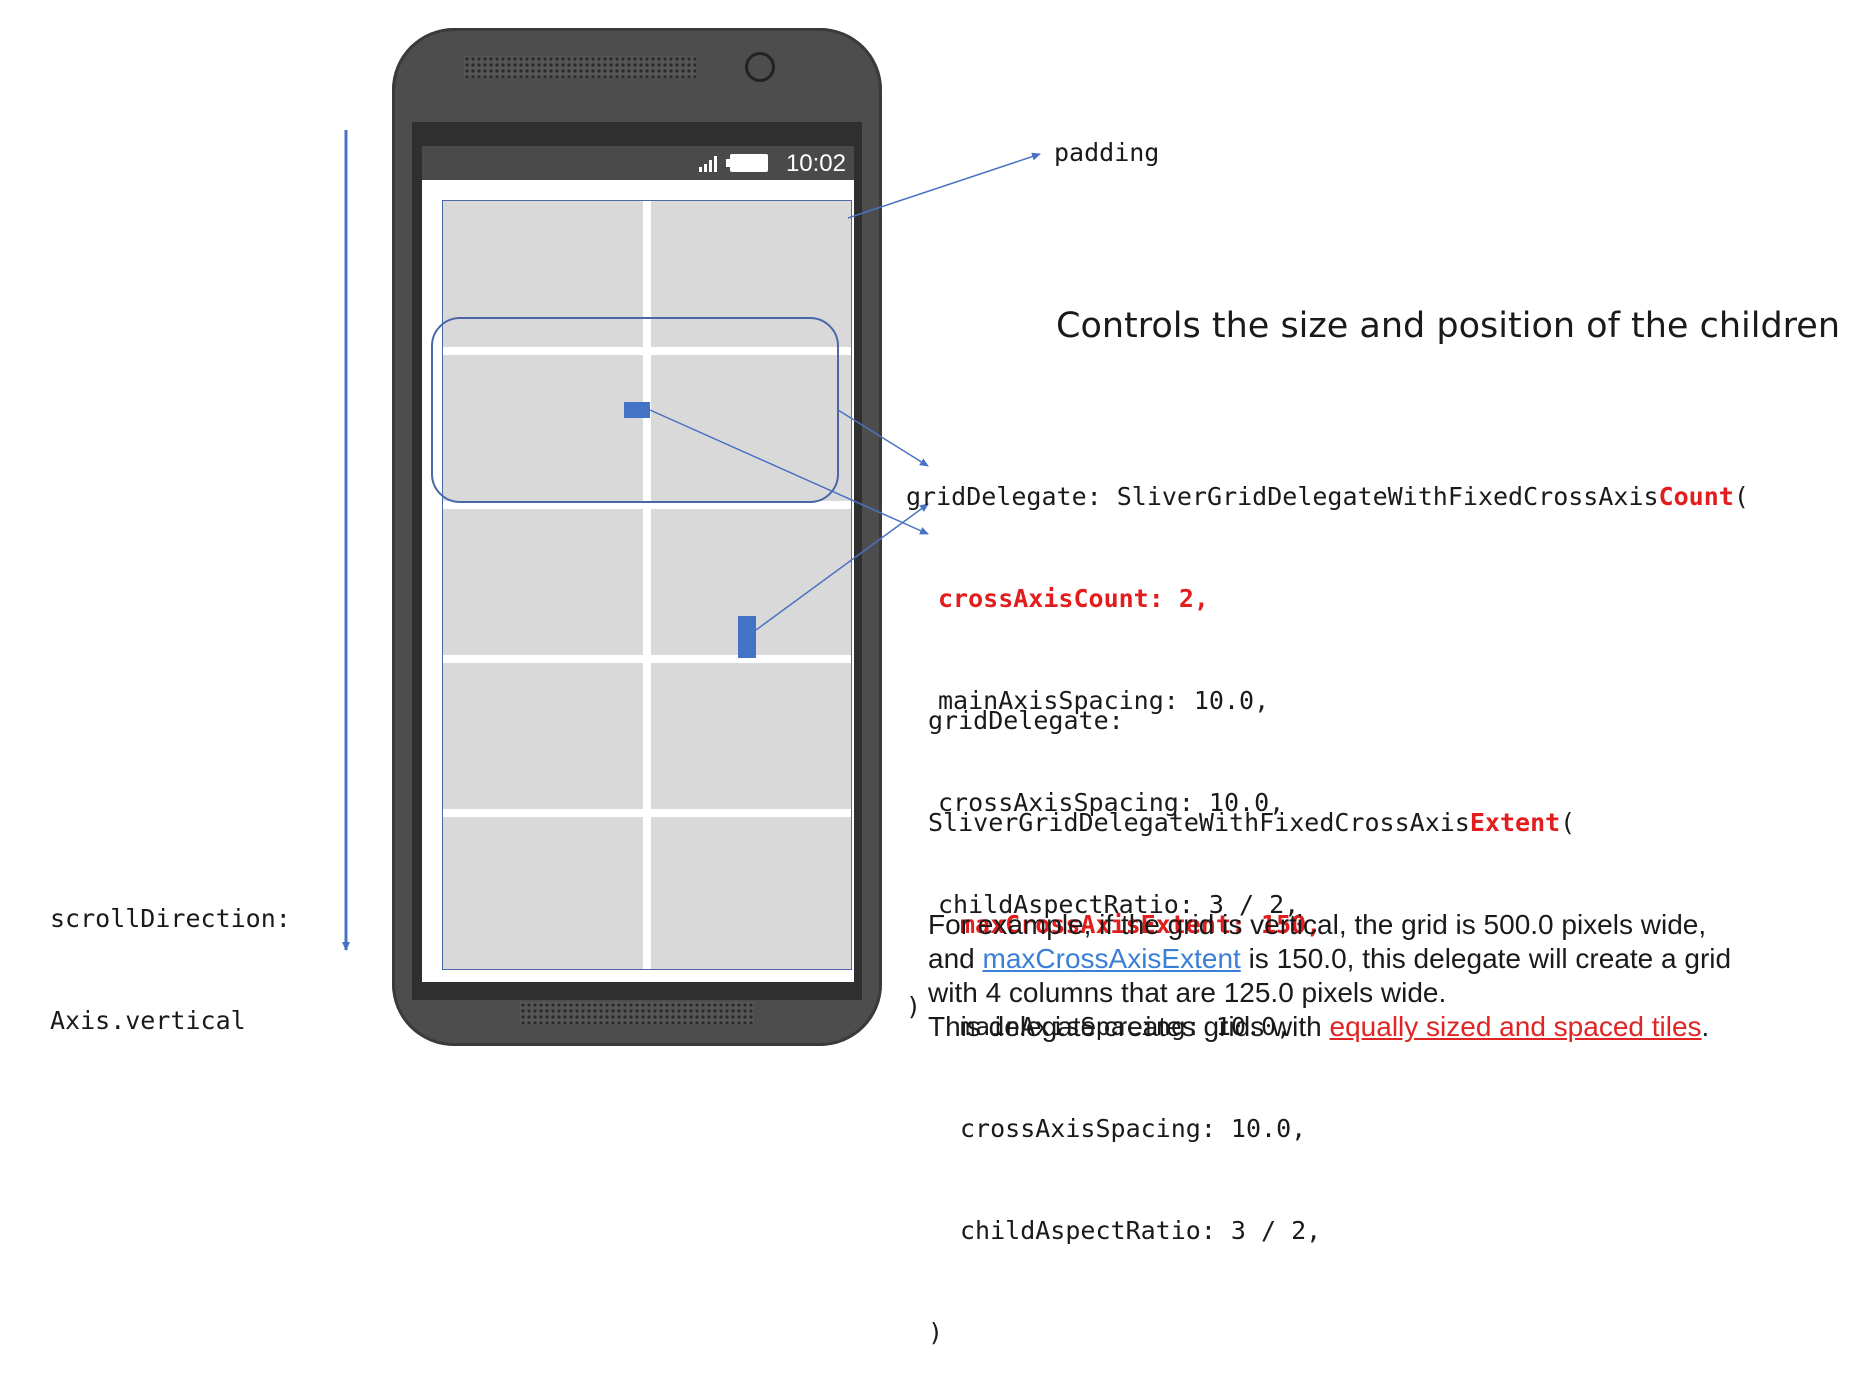  What do you see at coordinates (1107, 152) in the screenshot?
I see `padding-label: padding` at bounding box center [1107, 152].